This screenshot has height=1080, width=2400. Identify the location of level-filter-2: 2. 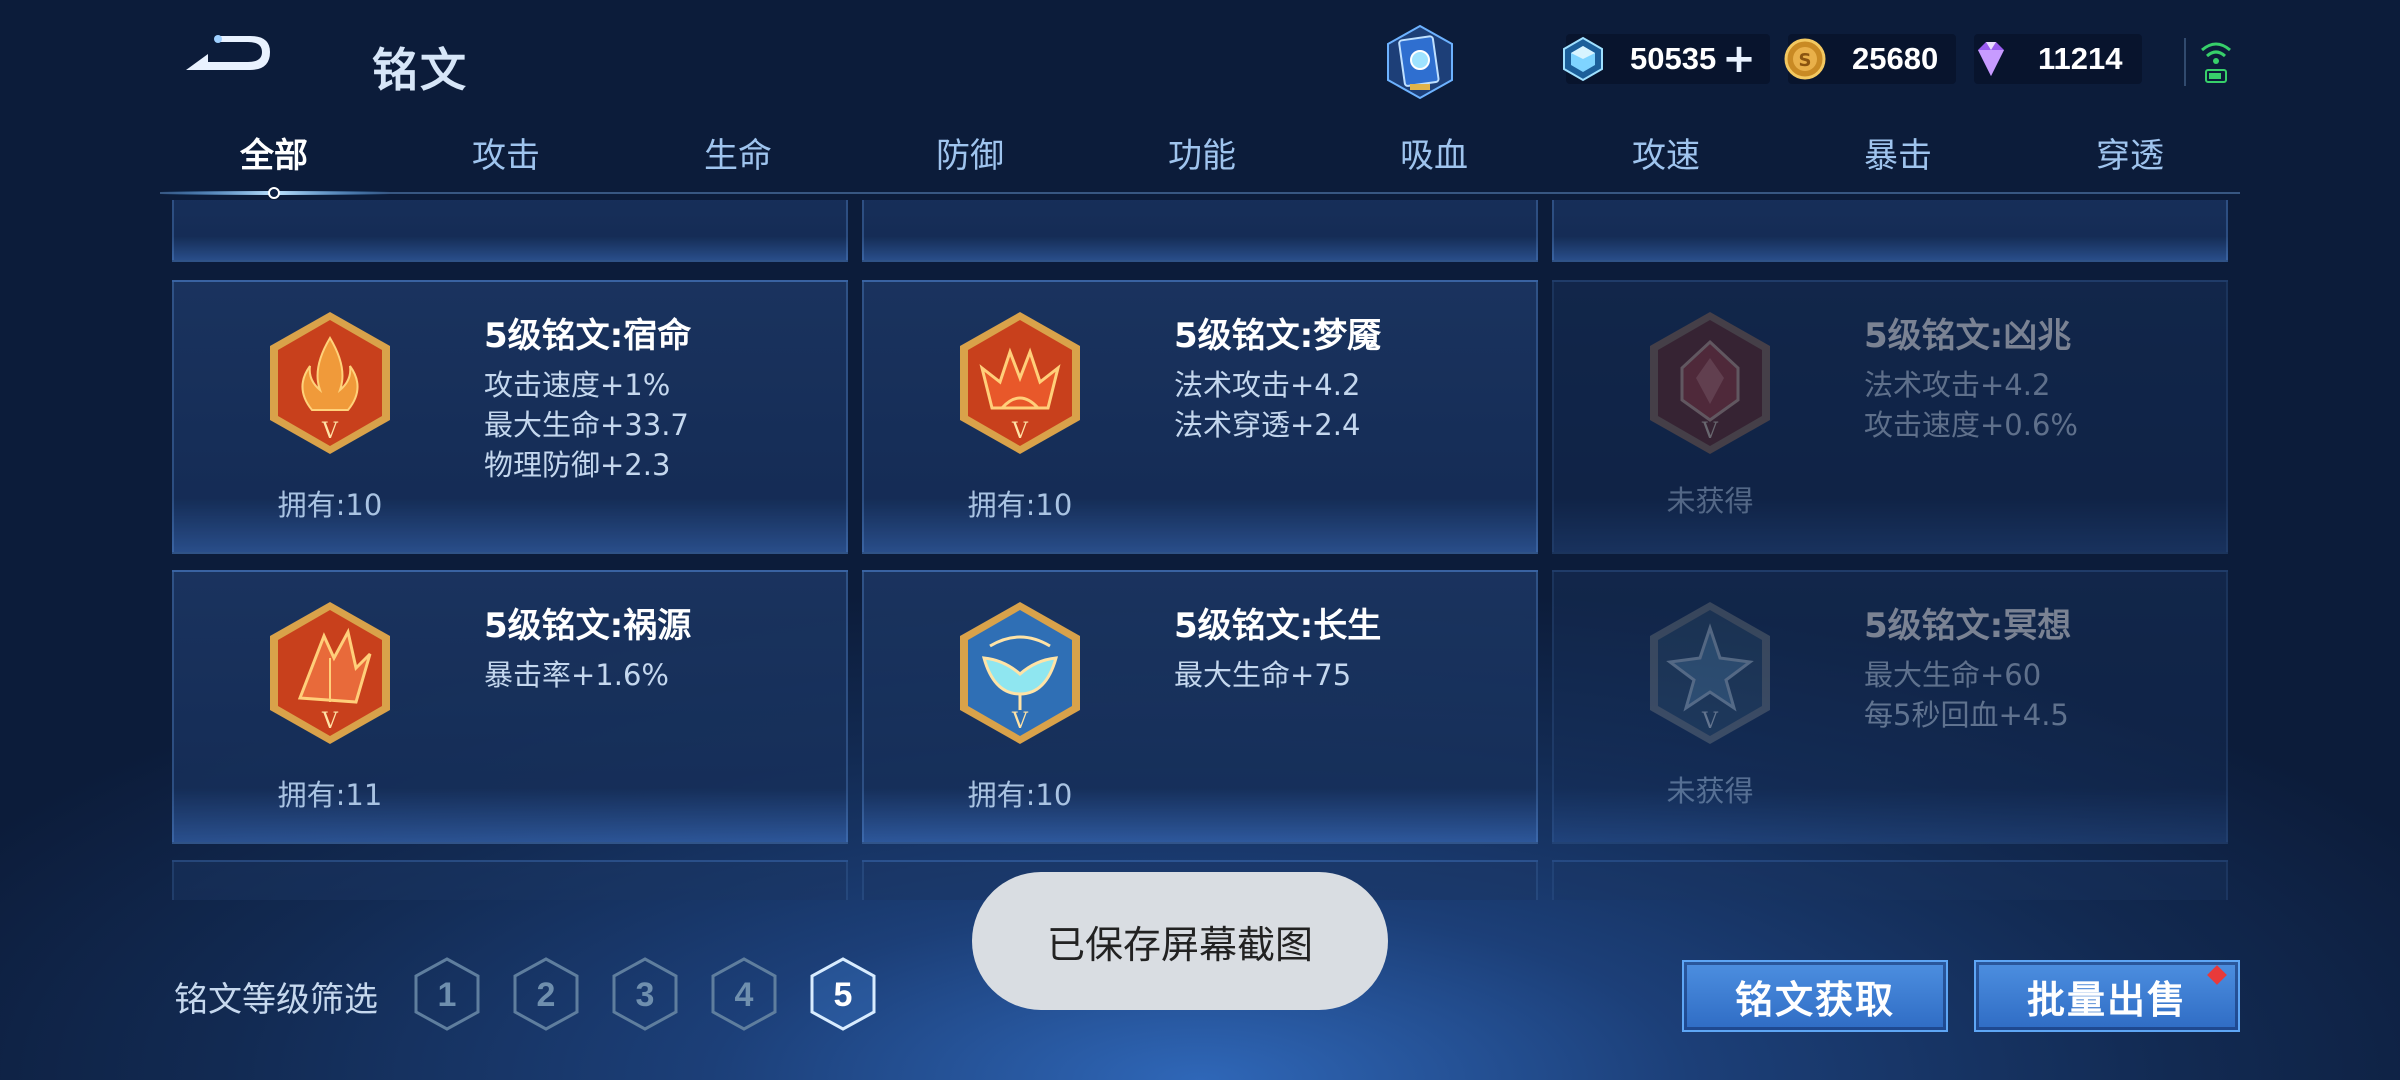
(546, 994).